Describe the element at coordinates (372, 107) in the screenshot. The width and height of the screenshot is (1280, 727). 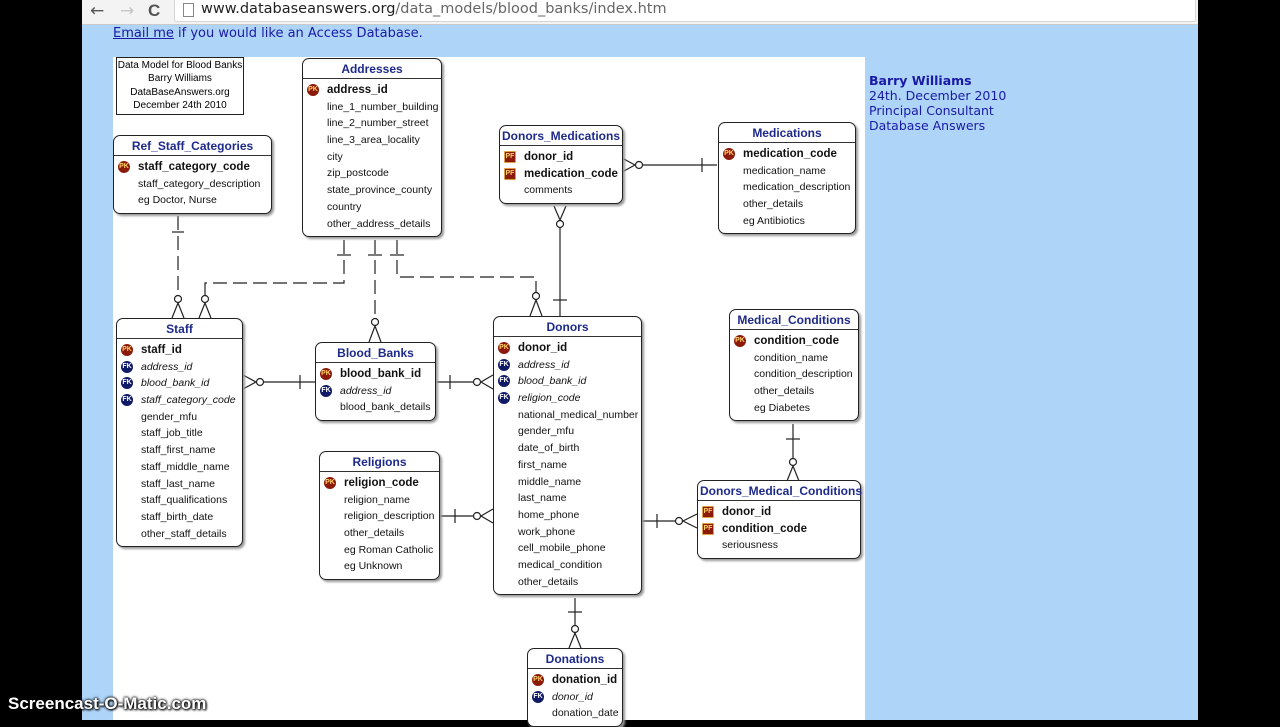
I see `entity-field: line_1_number_building` at that location.